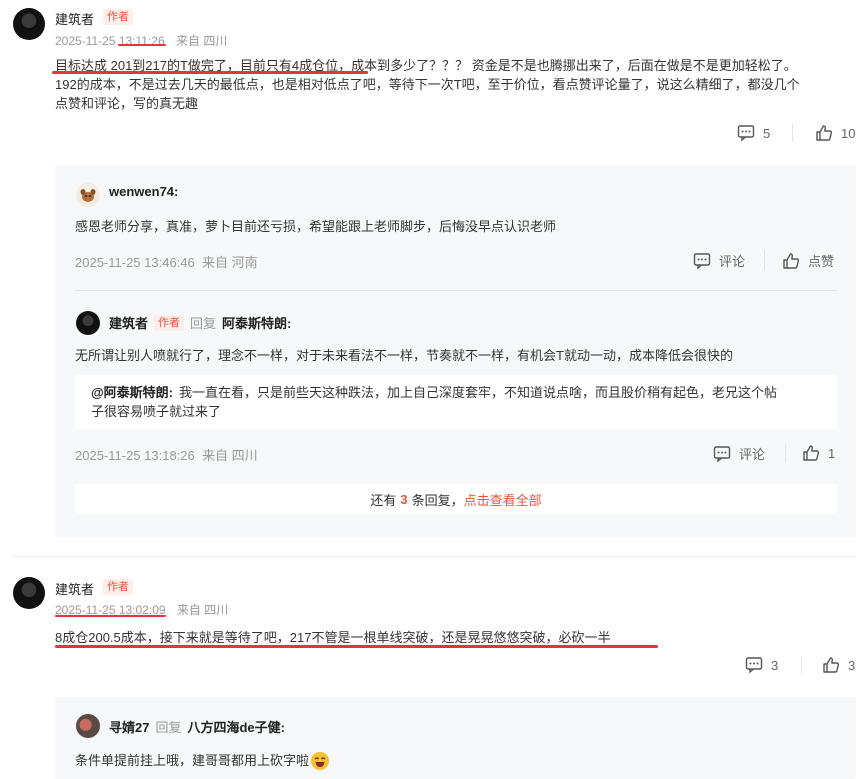 The height and width of the screenshot is (779, 859). What do you see at coordinates (503, 499) in the screenshot?
I see `view-all-link: 点击查看全部` at bounding box center [503, 499].